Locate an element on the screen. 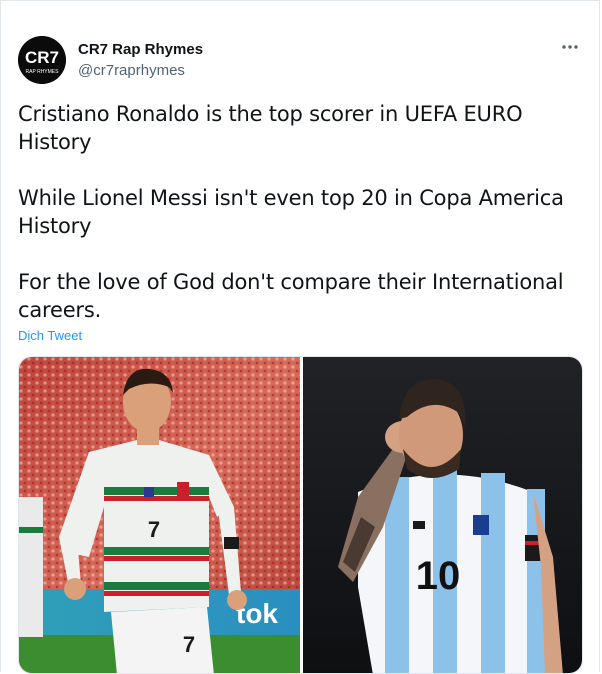 Image resolution: width=602 pixels, height=674 pixels. avatar-logo-text: CR7 is located at coordinates (42, 57).